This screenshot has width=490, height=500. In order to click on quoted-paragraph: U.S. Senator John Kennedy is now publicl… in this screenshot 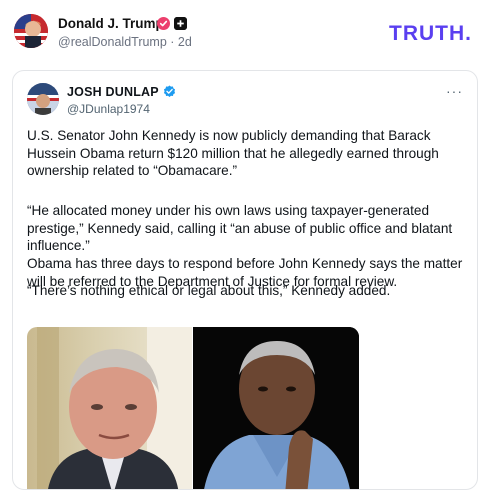, I will do `click(233, 153)`.